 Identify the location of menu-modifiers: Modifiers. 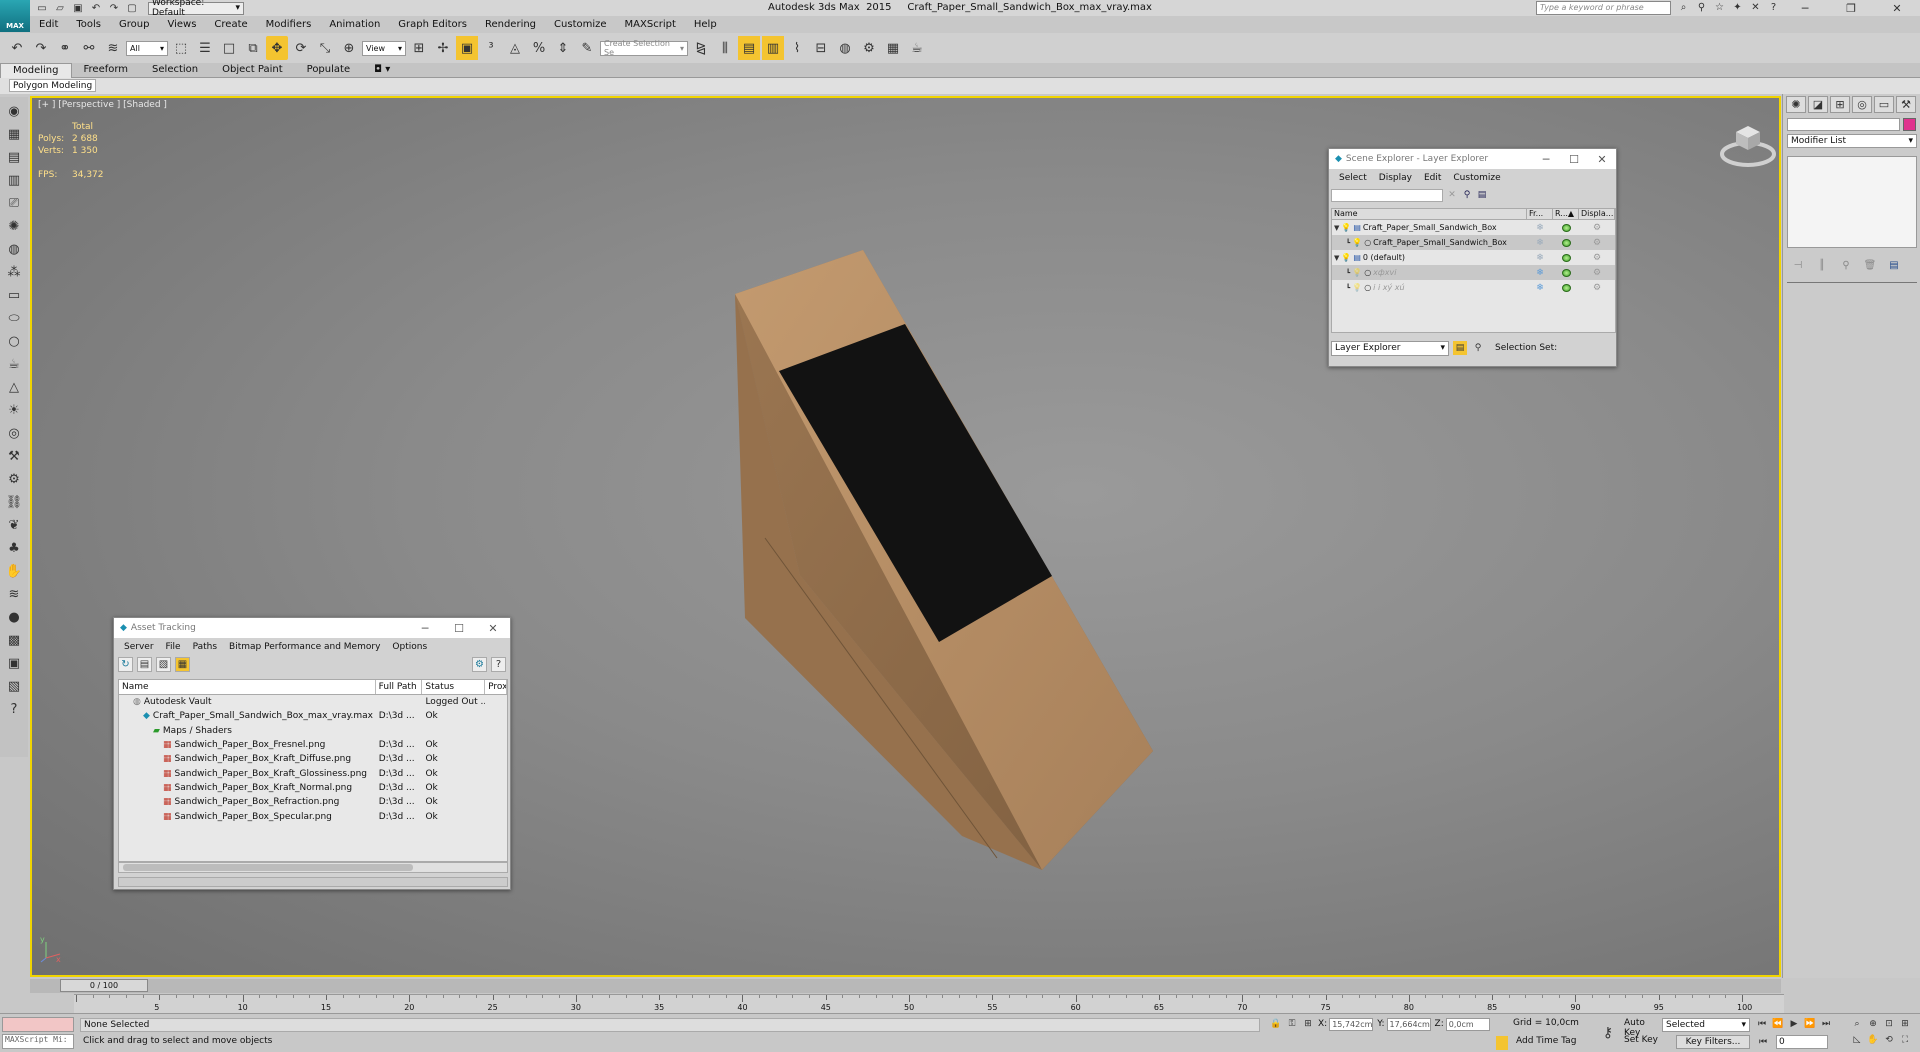
(289, 25).